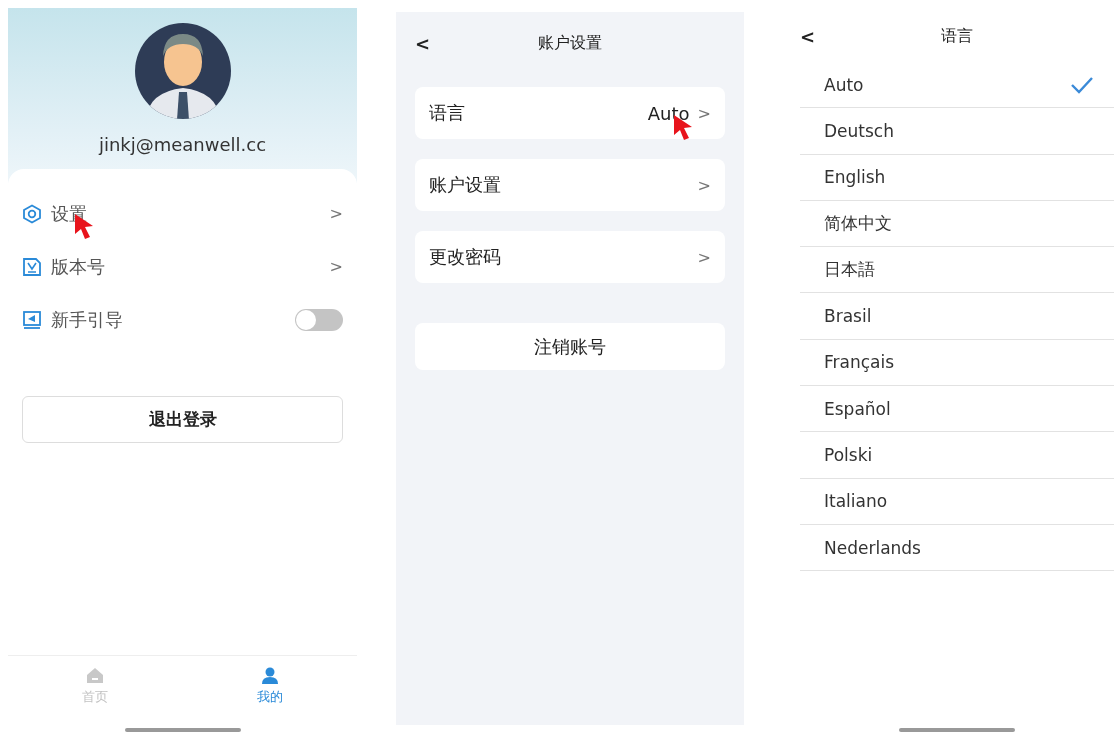  I want to click on language-option: Polski, so click(957, 455).